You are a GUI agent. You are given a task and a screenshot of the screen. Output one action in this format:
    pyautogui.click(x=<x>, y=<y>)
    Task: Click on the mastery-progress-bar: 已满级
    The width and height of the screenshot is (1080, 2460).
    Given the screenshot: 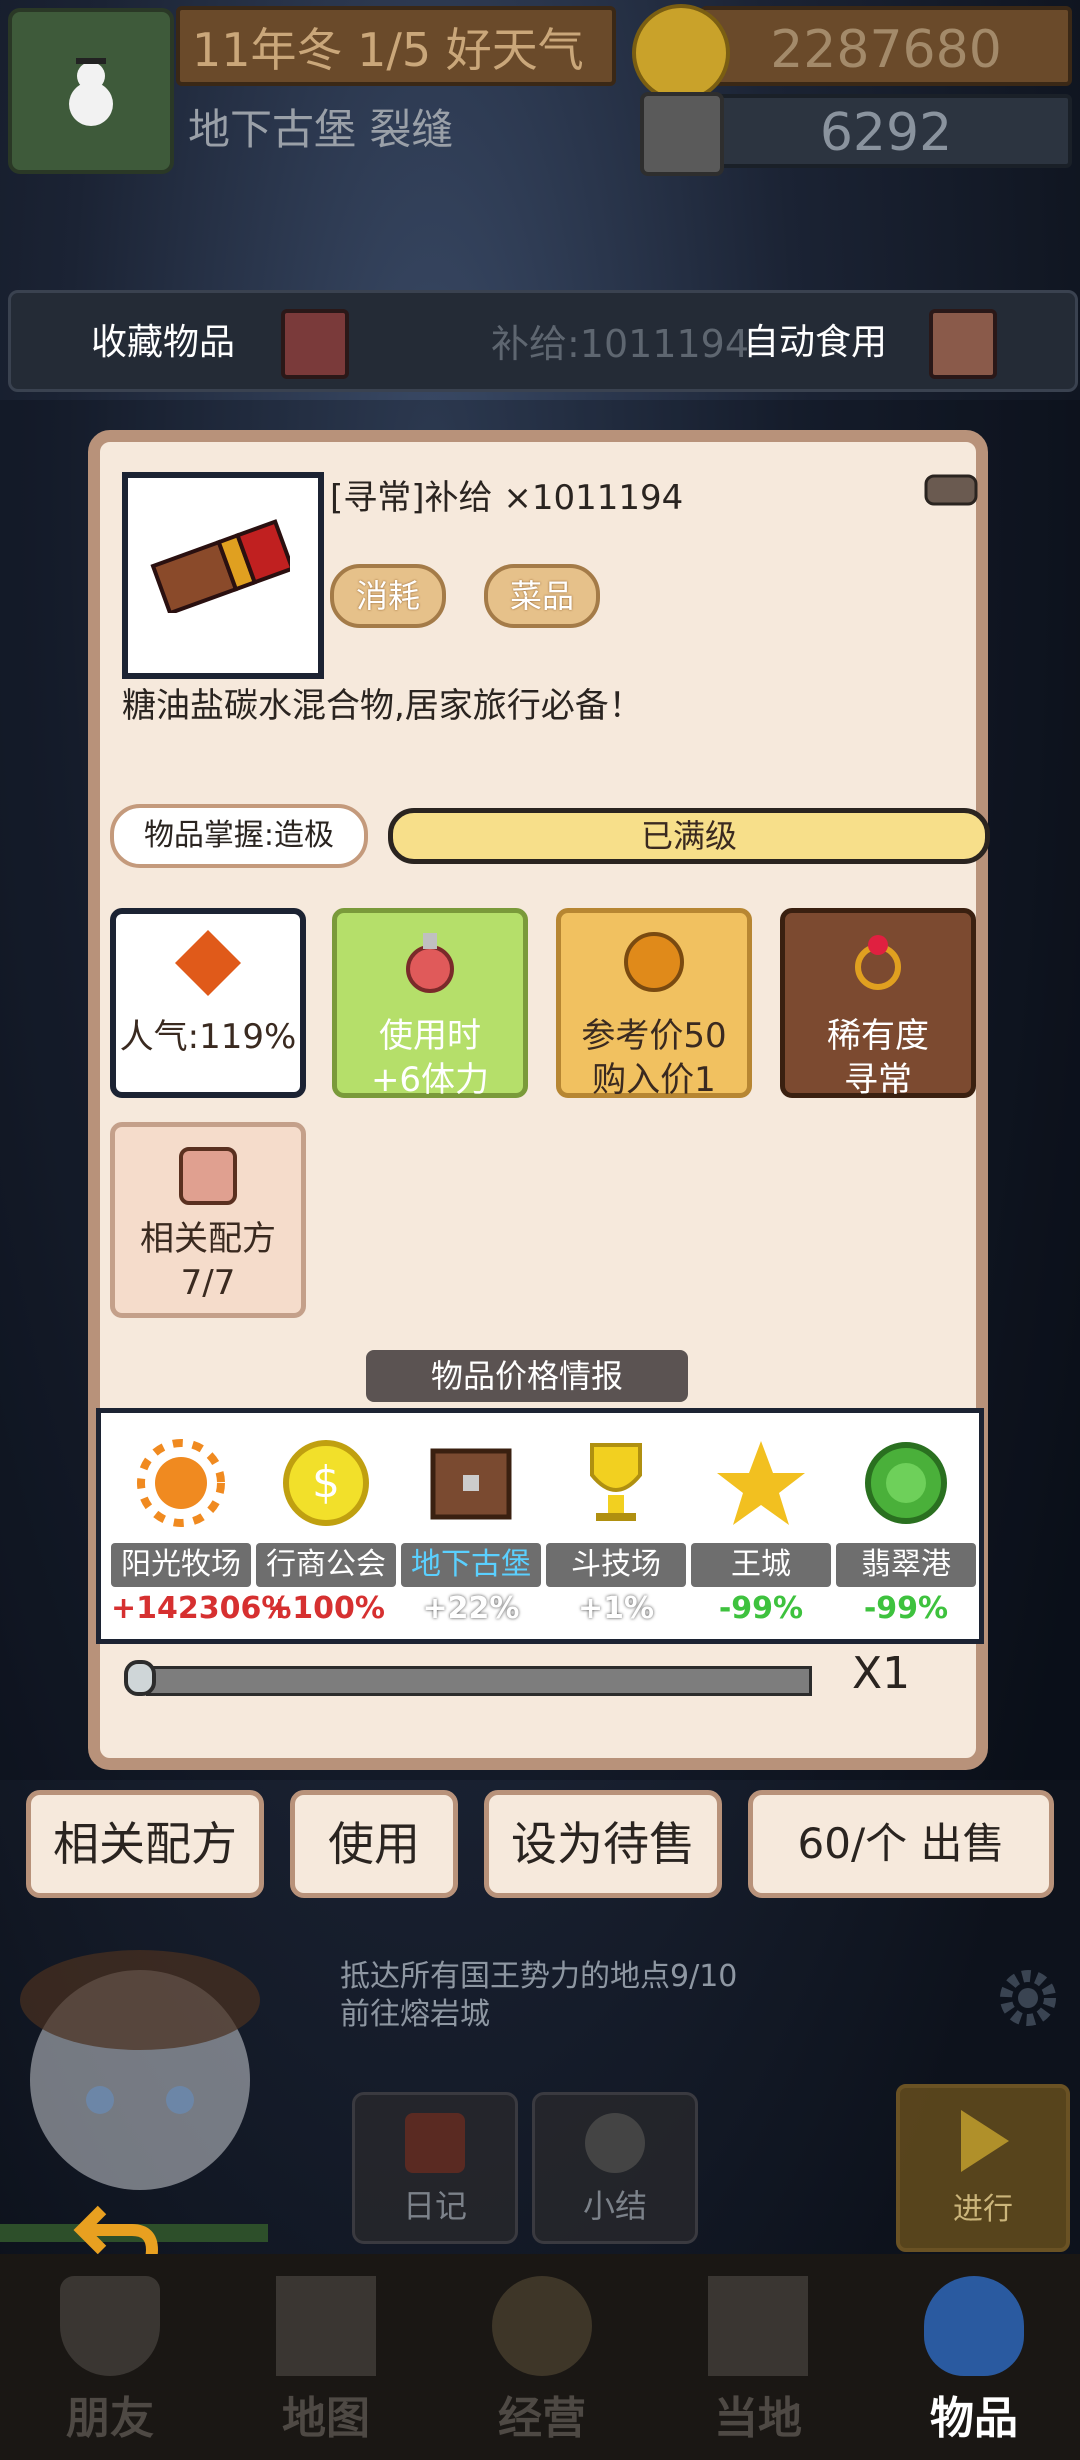 What is the action you would take?
    pyautogui.click(x=689, y=836)
    